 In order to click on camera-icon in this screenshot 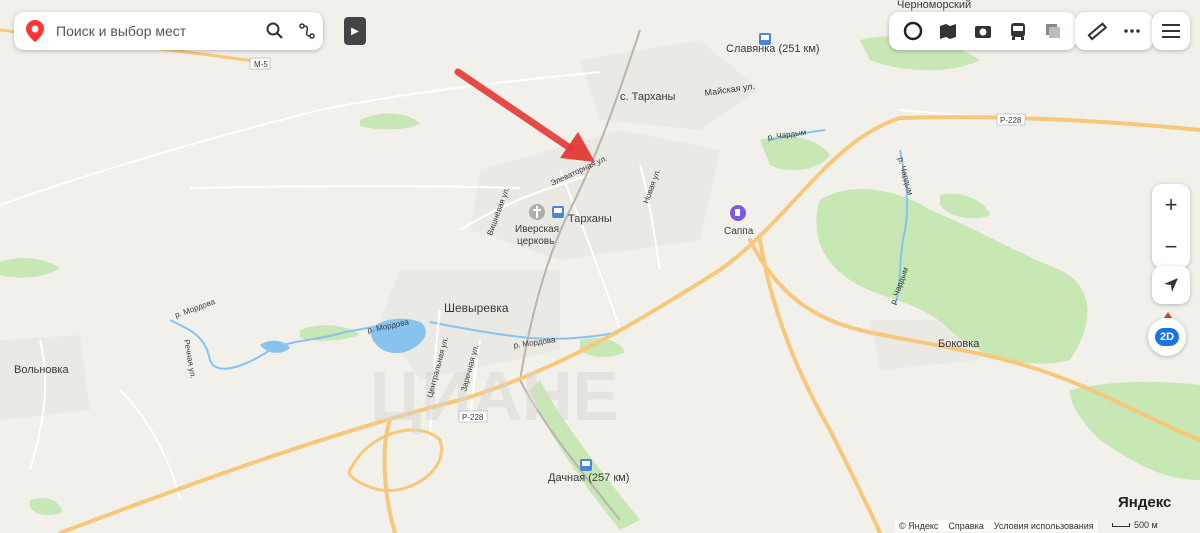, I will do `click(982, 31)`.